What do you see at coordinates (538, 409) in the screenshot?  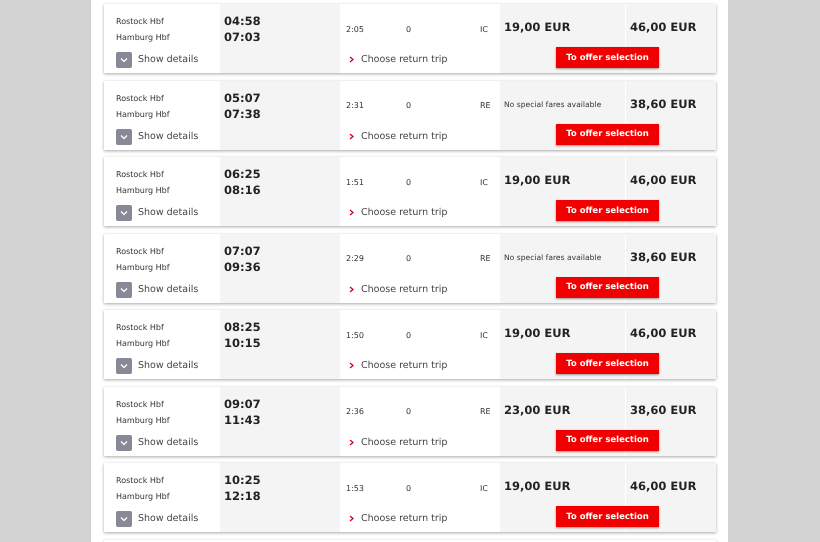 I see `saver-fare-price: 23,00 EUR` at bounding box center [538, 409].